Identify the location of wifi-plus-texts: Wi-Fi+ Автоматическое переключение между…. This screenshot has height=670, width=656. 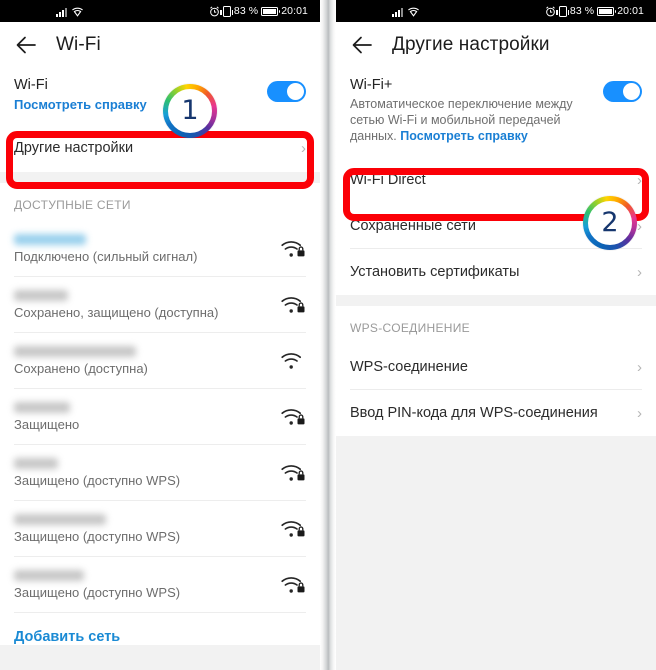
(466, 111).